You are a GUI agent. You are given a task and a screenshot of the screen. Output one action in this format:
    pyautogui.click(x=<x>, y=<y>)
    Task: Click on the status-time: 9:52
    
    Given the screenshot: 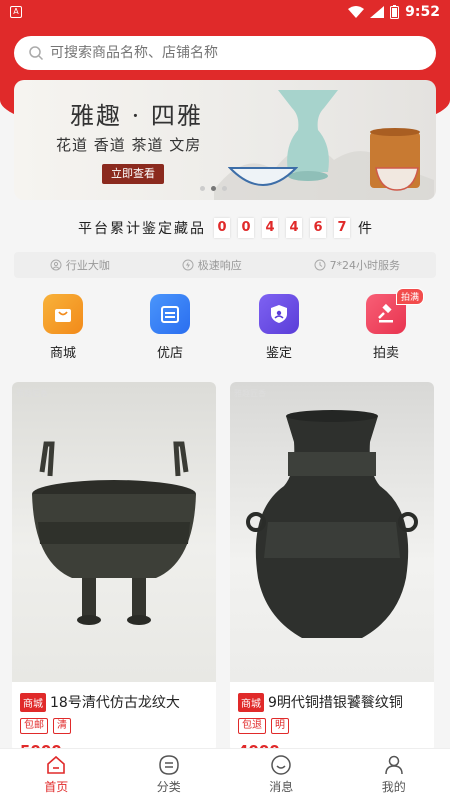 What is the action you would take?
    pyautogui.click(x=422, y=12)
    